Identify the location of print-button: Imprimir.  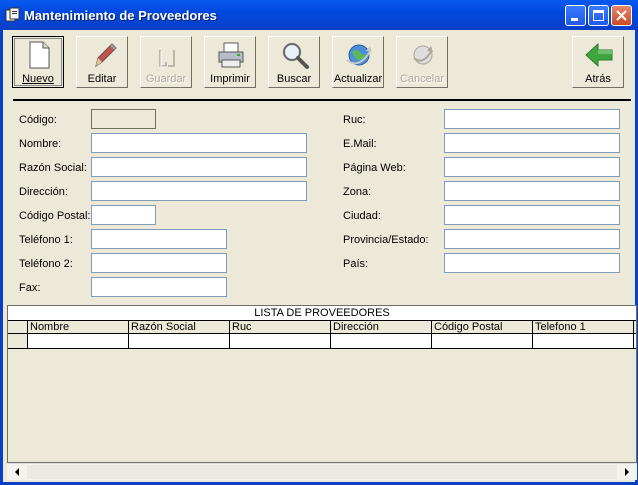
(230, 62).